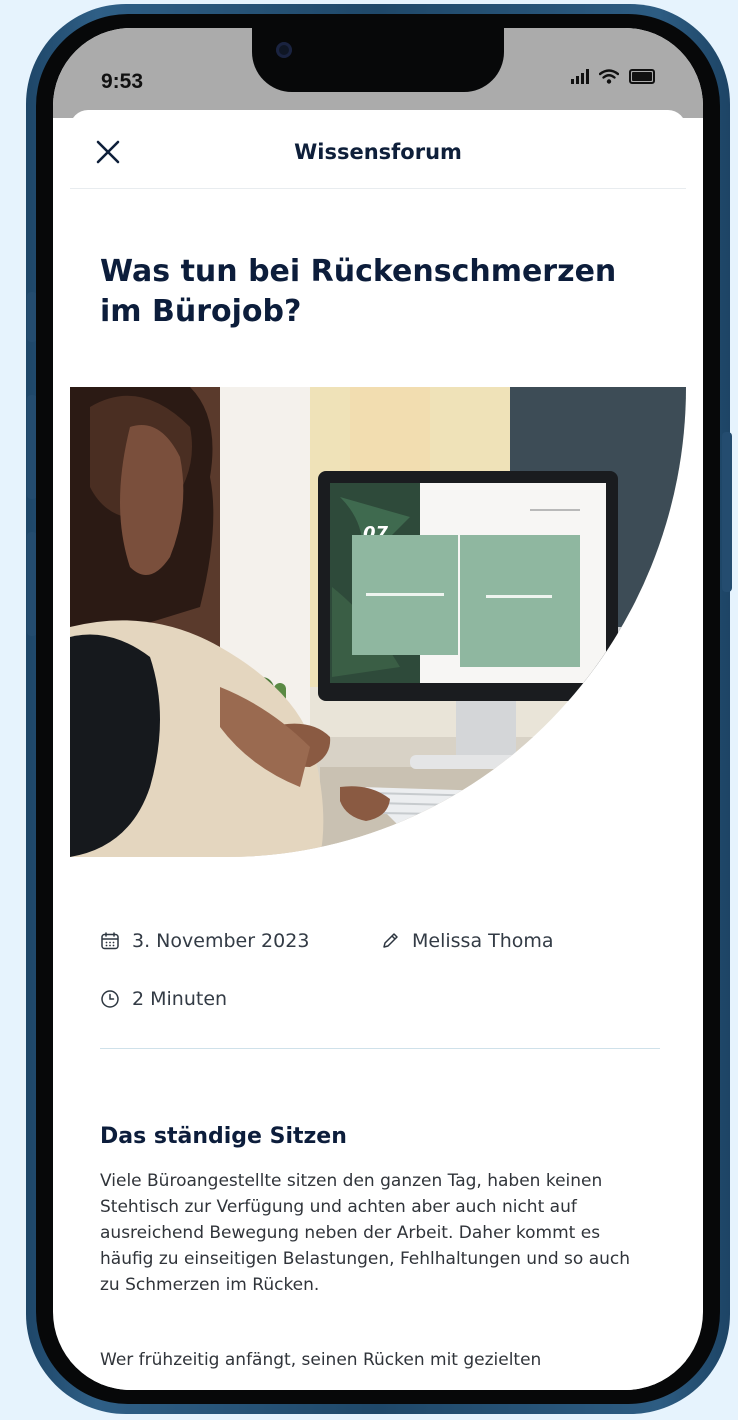 This screenshot has height=1420, width=738. I want to click on read-time-text: 2 Minuten, so click(180, 999).